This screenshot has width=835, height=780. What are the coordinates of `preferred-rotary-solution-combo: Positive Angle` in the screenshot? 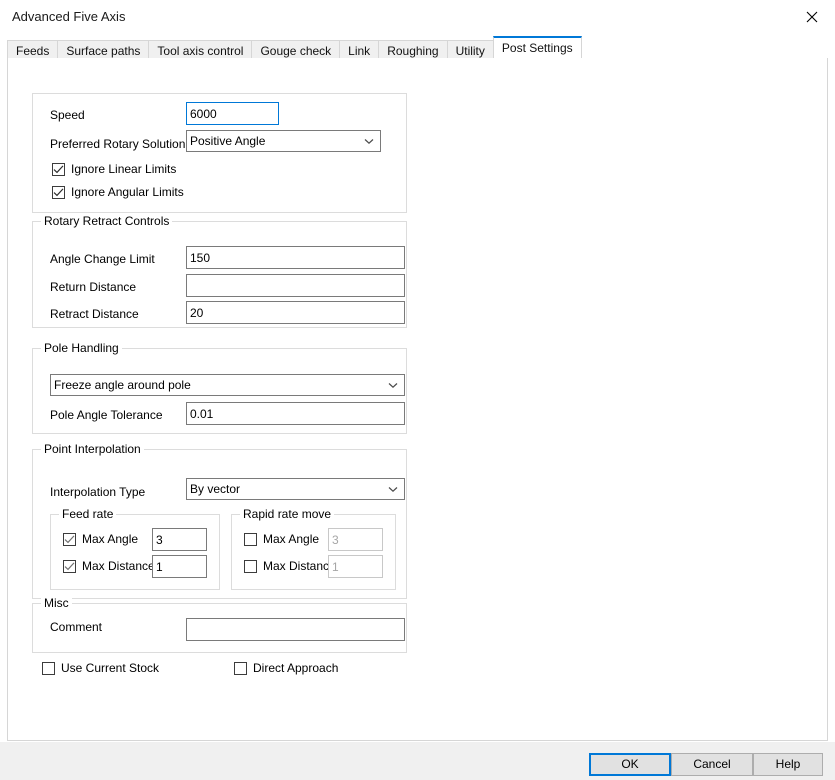 It's located at (283, 141).